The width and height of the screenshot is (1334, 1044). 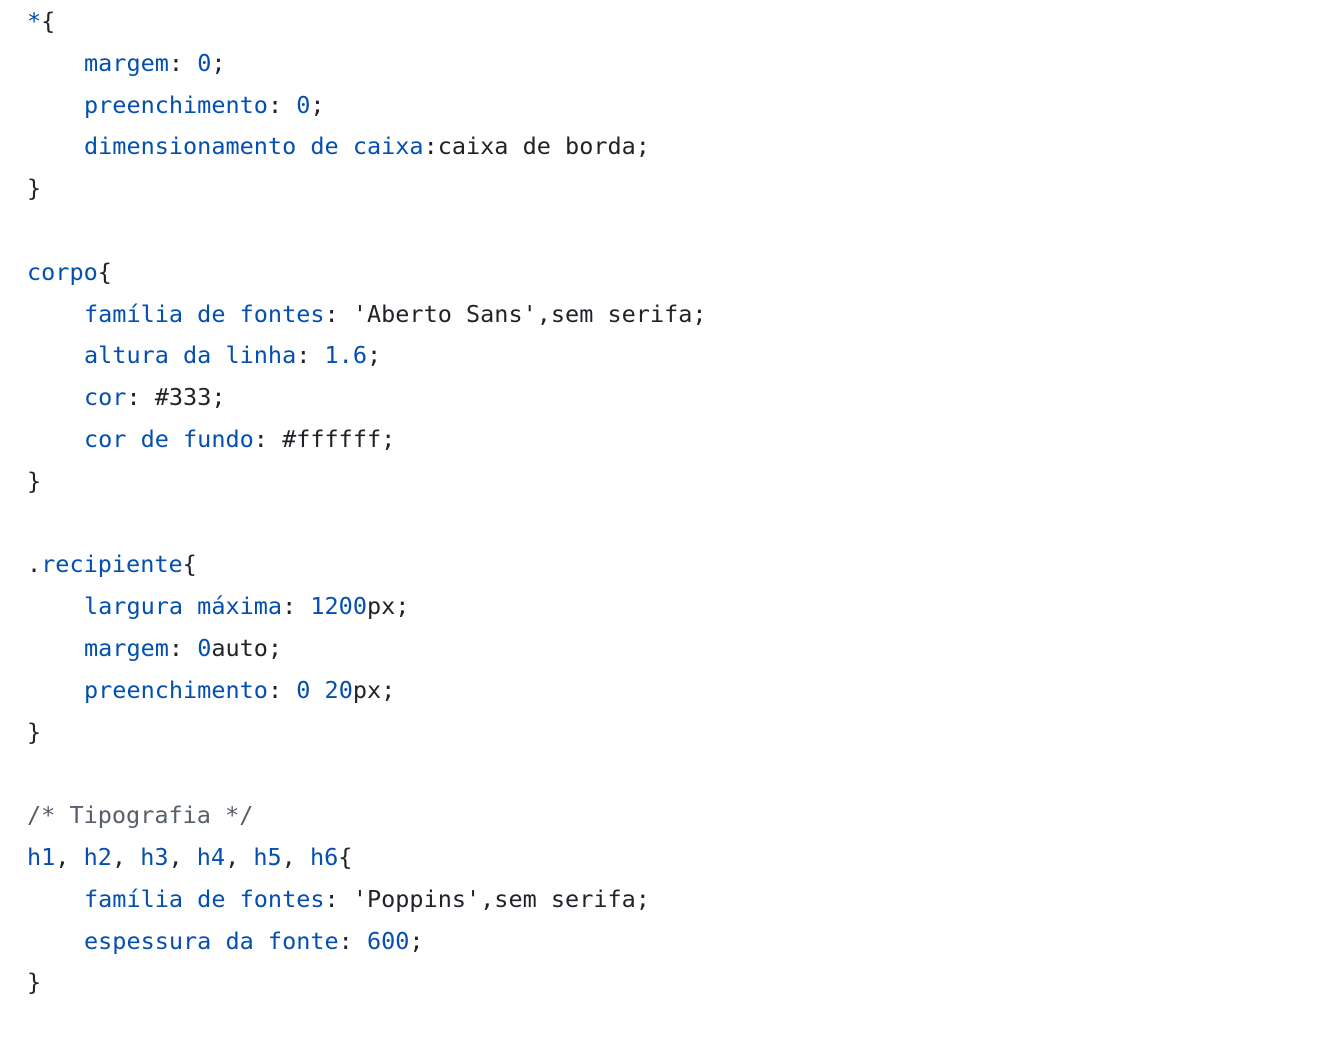 What do you see at coordinates (154, 857) in the screenshot?
I see `code-token: h3` at bounding box center [154, 857].